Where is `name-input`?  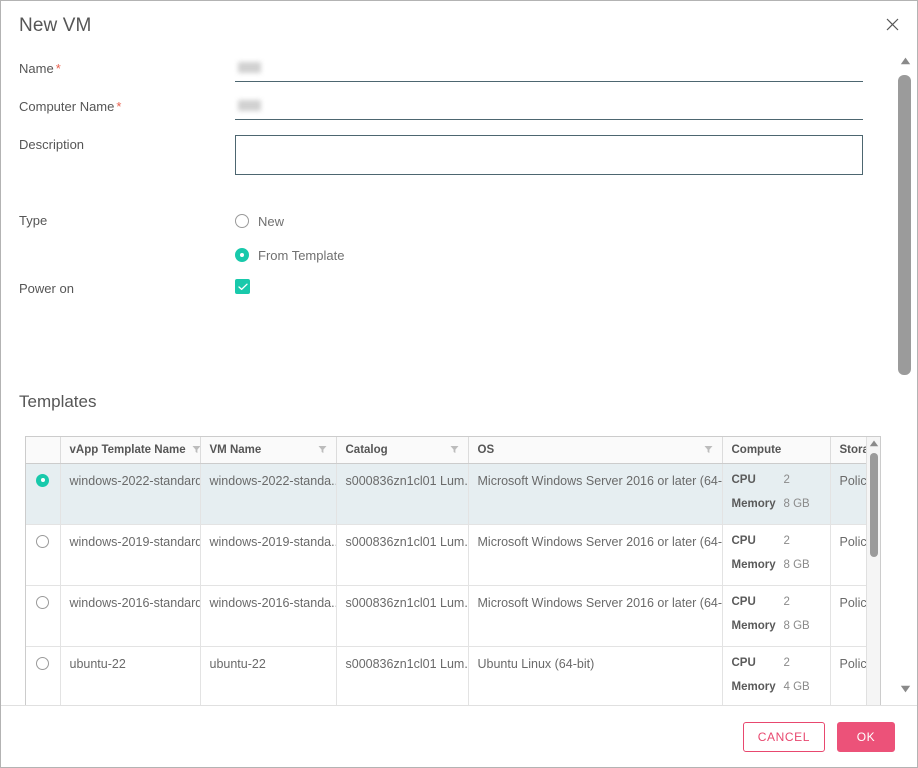 name-input is located at coordinates (549, 70).